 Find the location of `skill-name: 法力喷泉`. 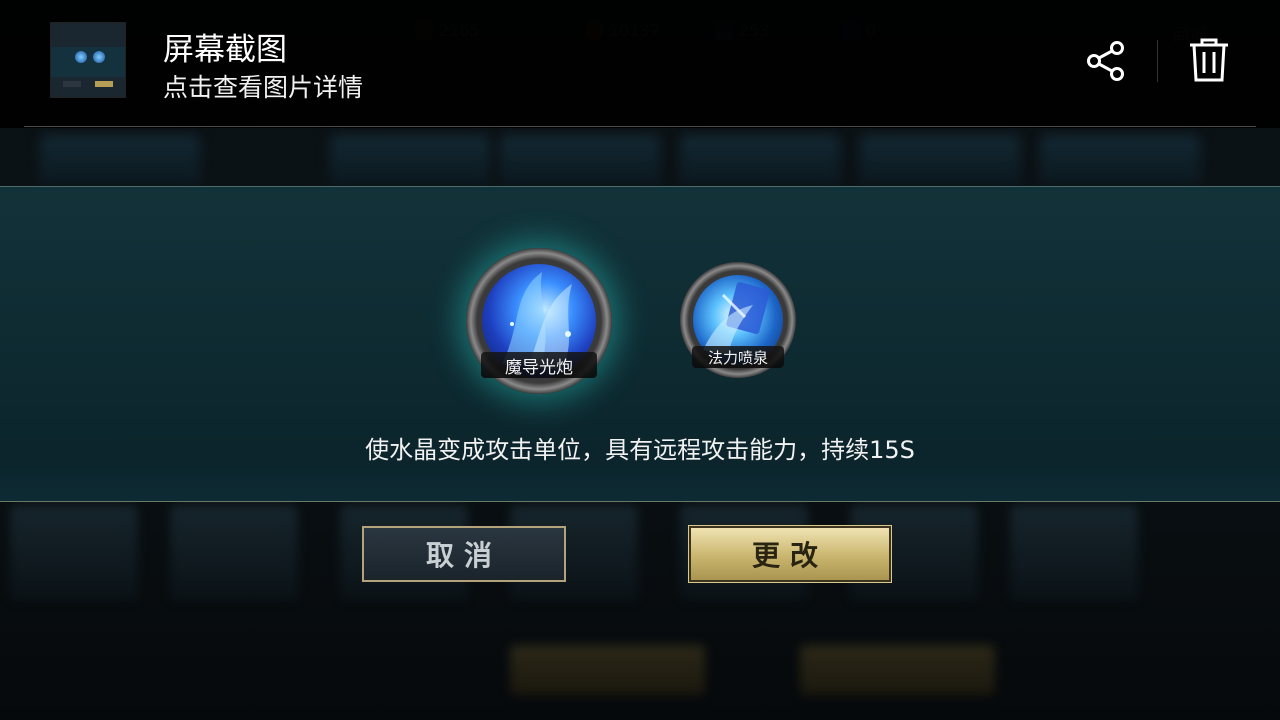

skill-name: 法力喷泉 is located at coordinates (737, 357).